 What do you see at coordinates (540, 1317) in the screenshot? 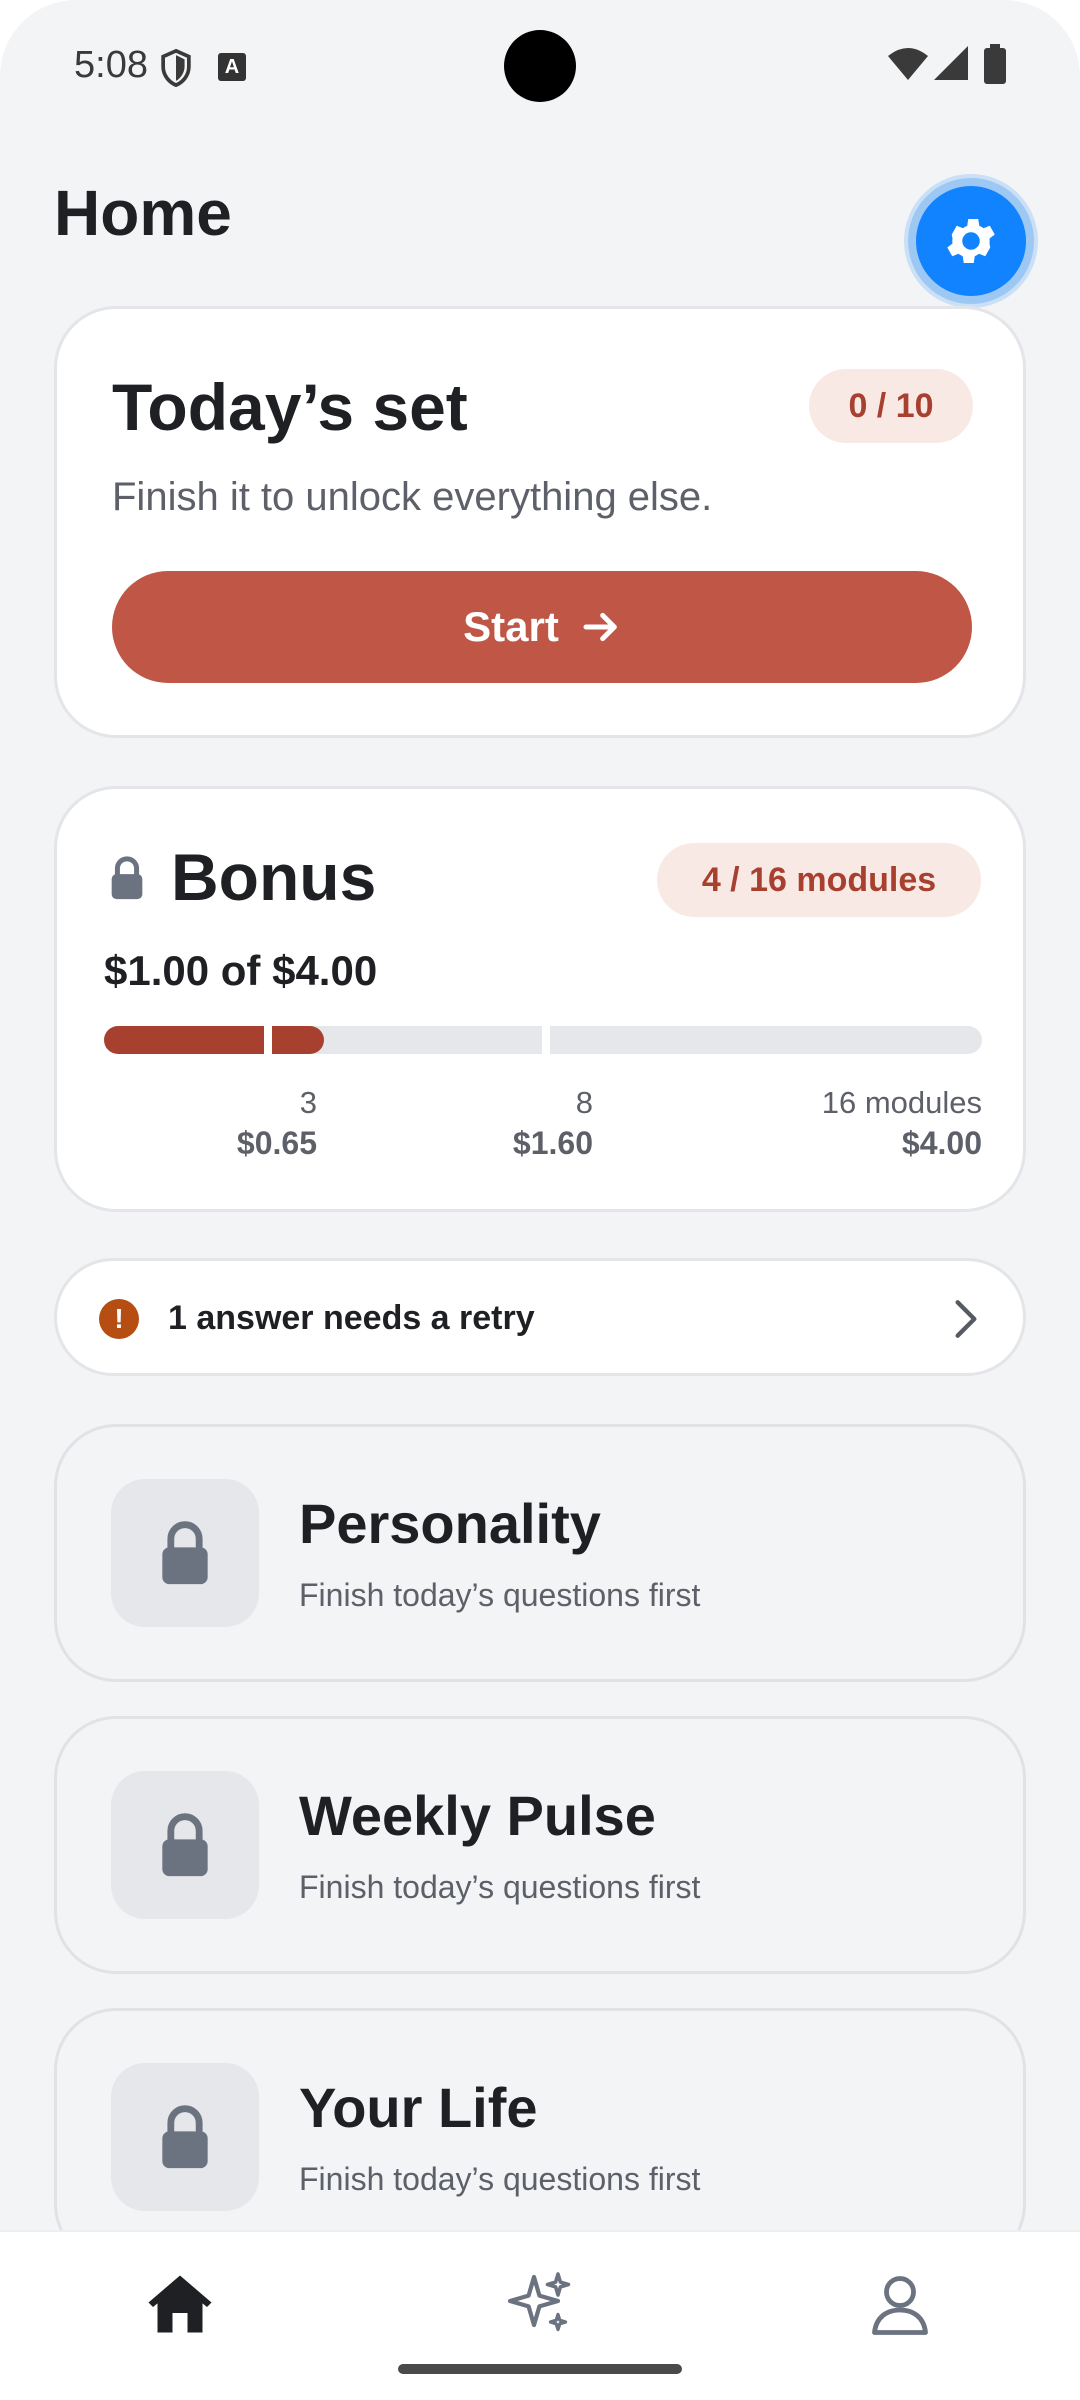
I see `retry-alert-row: ! 1 answer needs a retry` at bounding box center [540, 1317].